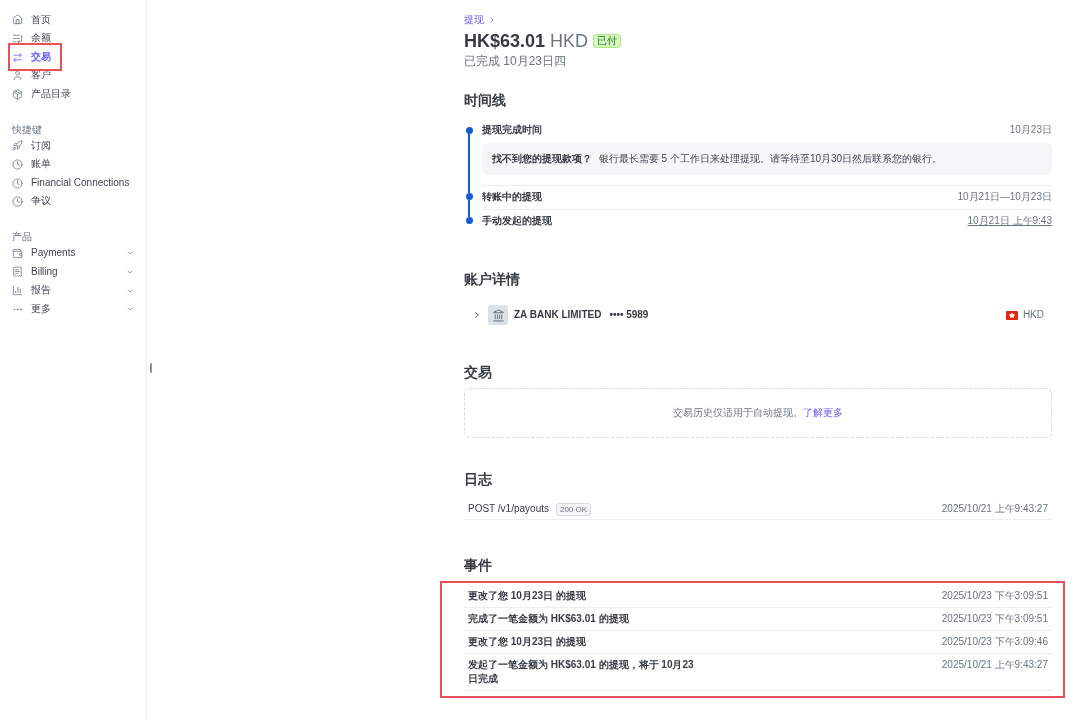 This screenshot has height=720, width=1080. What do you see at coordinates (73, 94) in the screenshot?
I see `nav-item: 产品目录` at bounding box center [73, 94].